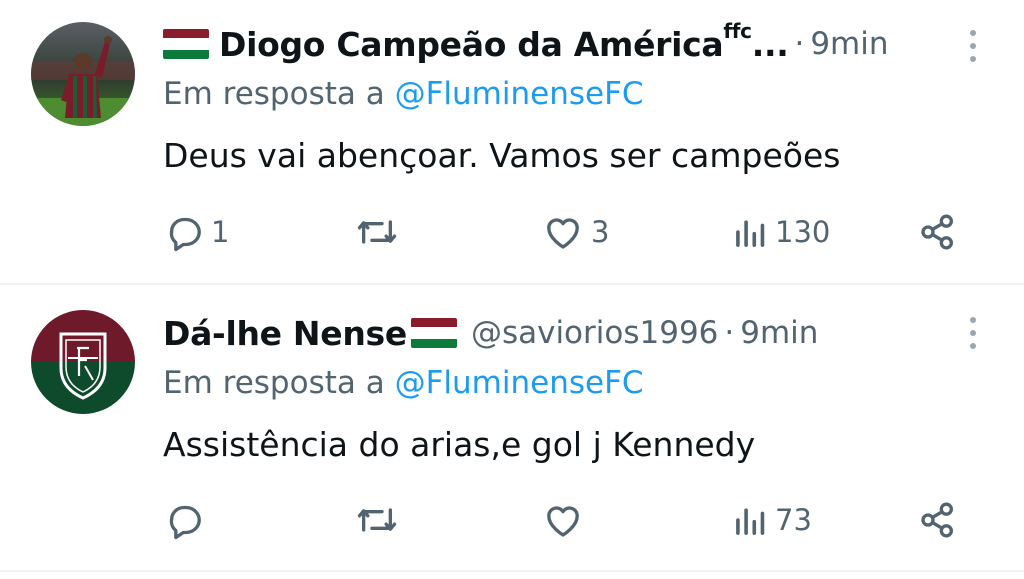 The image size is (1024, 579). I want to click on reply-button: 1, so click(197, 232).